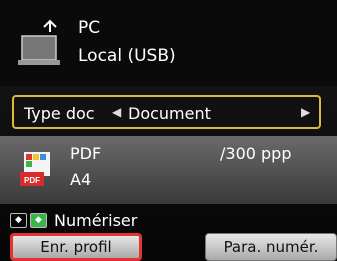 This screenshot has height=261, width=337. I want to click on doc-type-label: Type doc, so click(59, 113).